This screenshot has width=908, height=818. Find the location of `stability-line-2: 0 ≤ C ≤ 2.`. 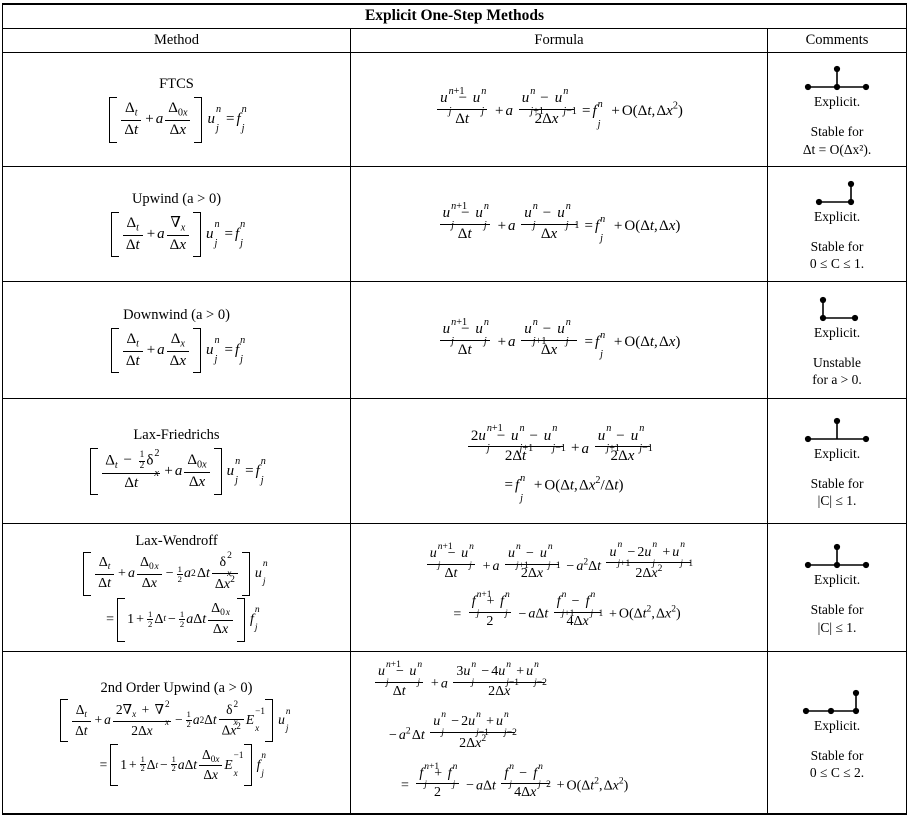

stability-line-2: 0 ≤ C ≤ 2. is located at coordinates (837, 773).